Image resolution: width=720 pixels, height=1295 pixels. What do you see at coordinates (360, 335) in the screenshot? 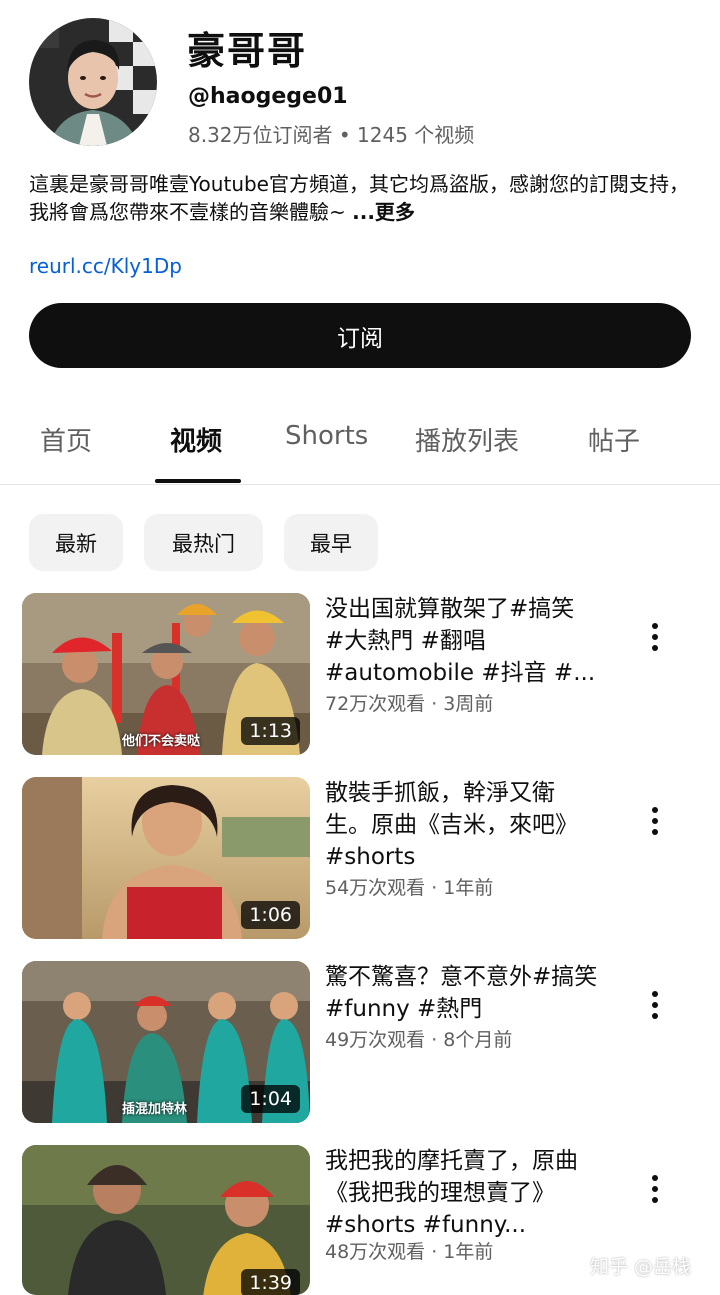
I see `subscribe-button: 订阅` at bounding box center [360, 335].